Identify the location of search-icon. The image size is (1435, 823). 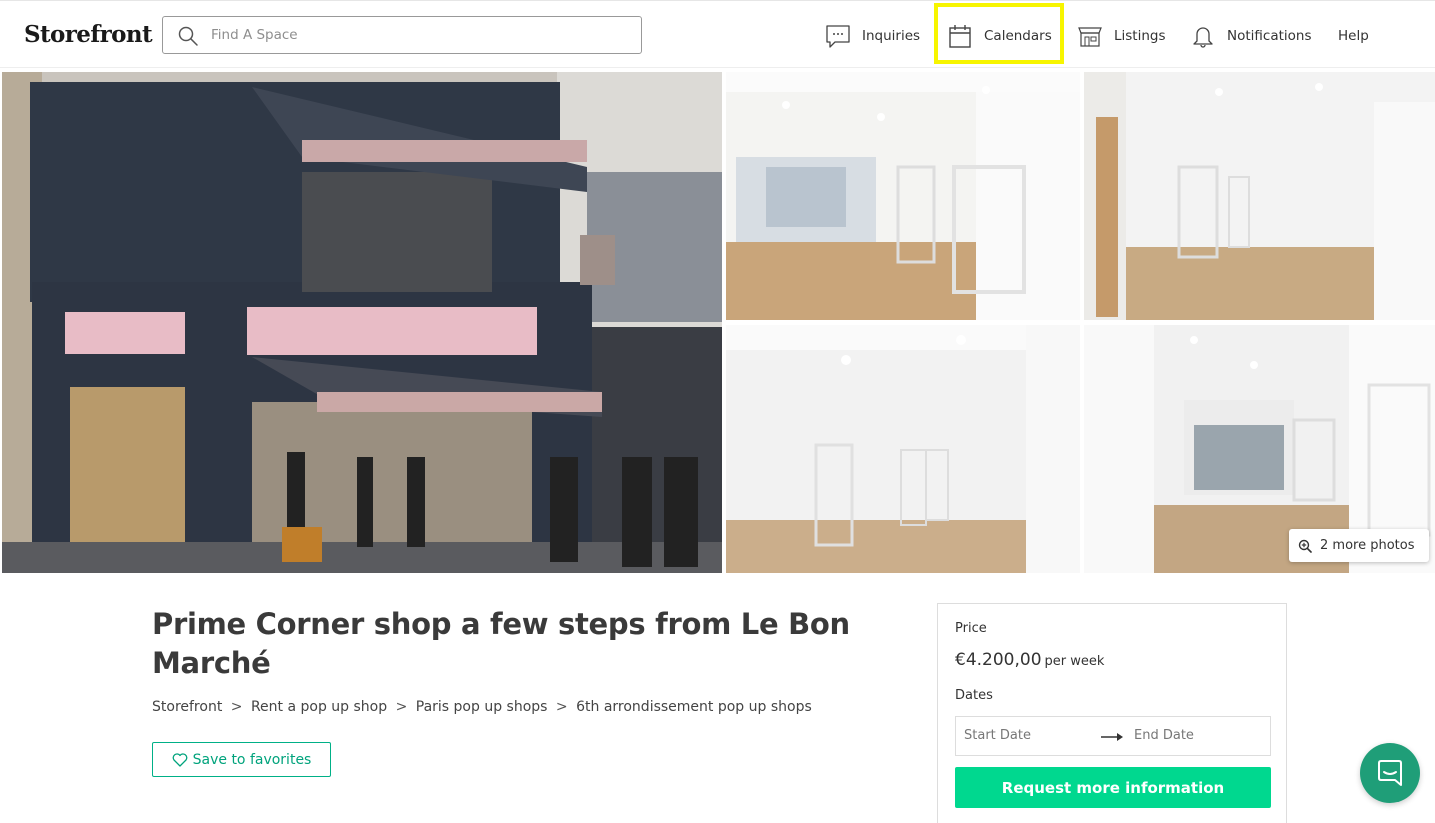
(188, 36).